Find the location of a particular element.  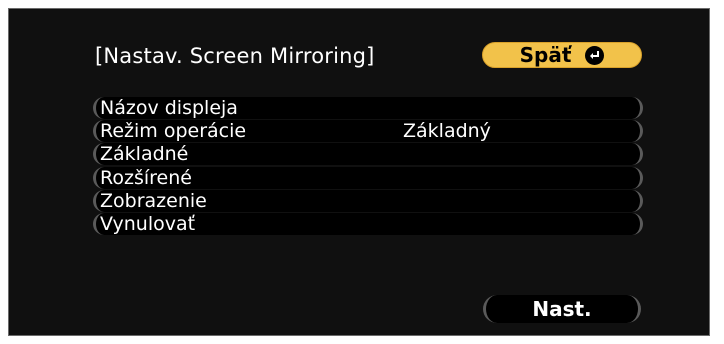

menu-item-label: Názov displeja is located at coordinates (169, 108).